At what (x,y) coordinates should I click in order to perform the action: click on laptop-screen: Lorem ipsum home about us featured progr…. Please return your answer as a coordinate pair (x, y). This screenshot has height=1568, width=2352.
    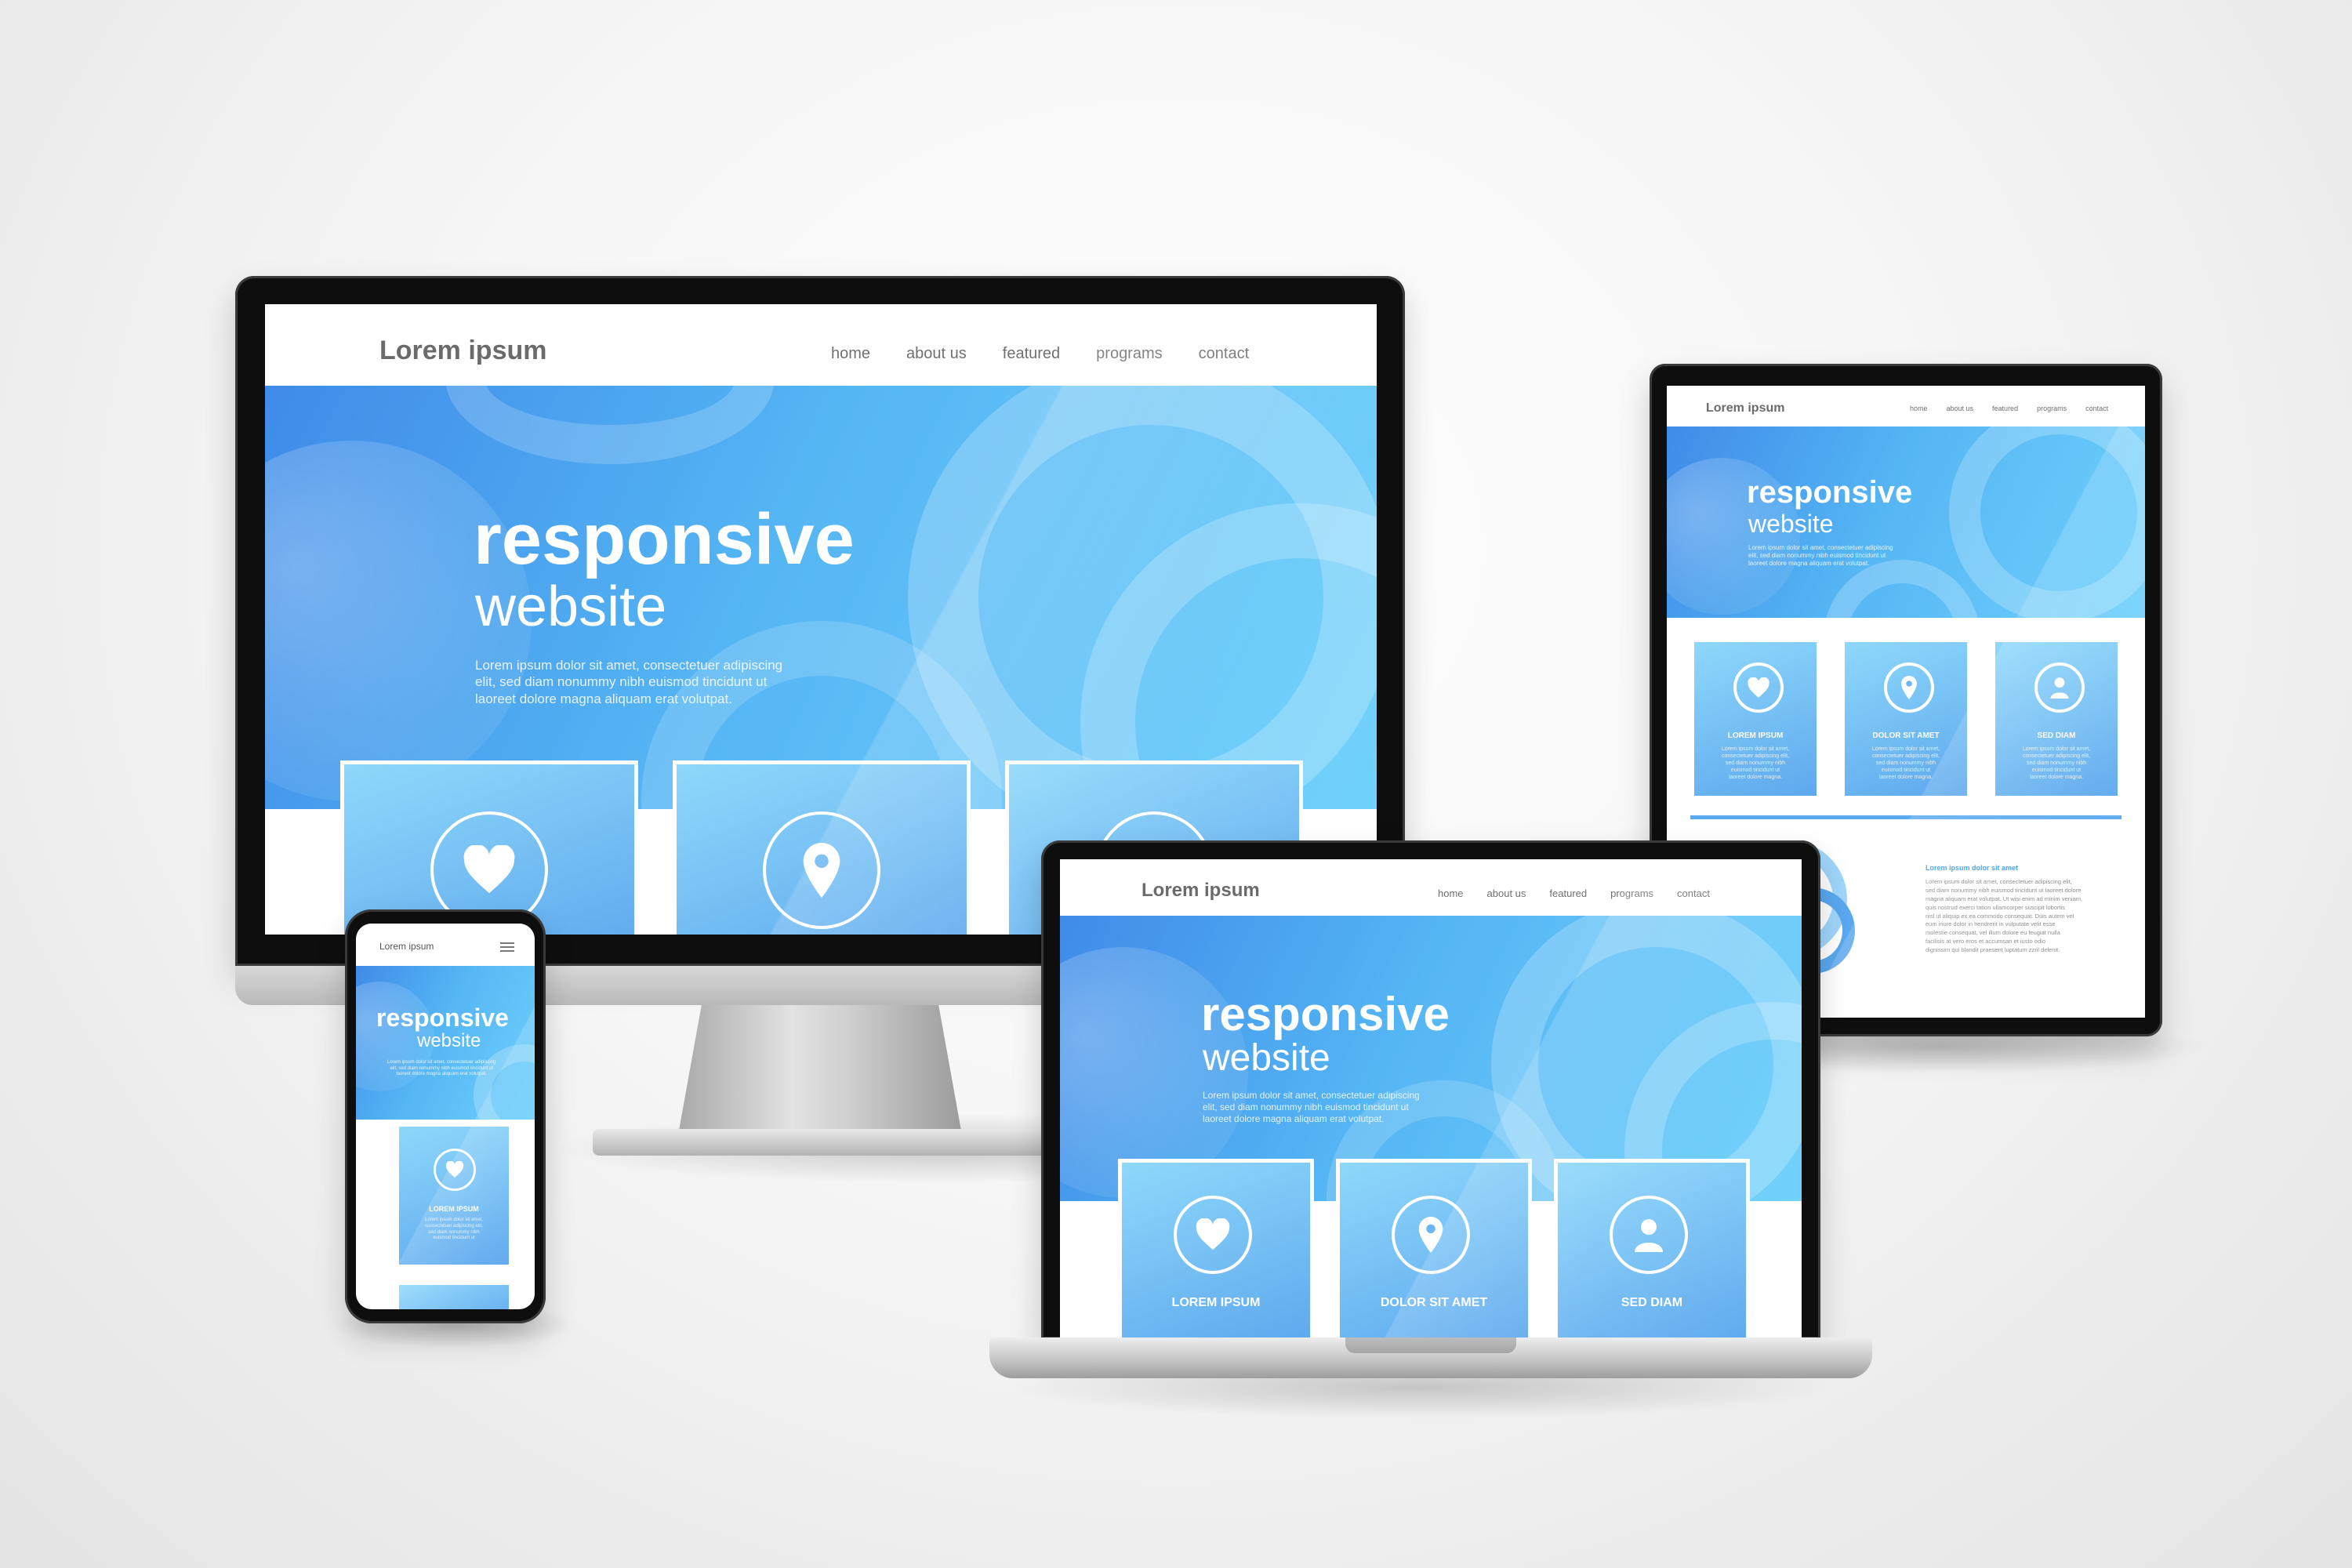
    Looking at the image, I should click on (1431, 1099).